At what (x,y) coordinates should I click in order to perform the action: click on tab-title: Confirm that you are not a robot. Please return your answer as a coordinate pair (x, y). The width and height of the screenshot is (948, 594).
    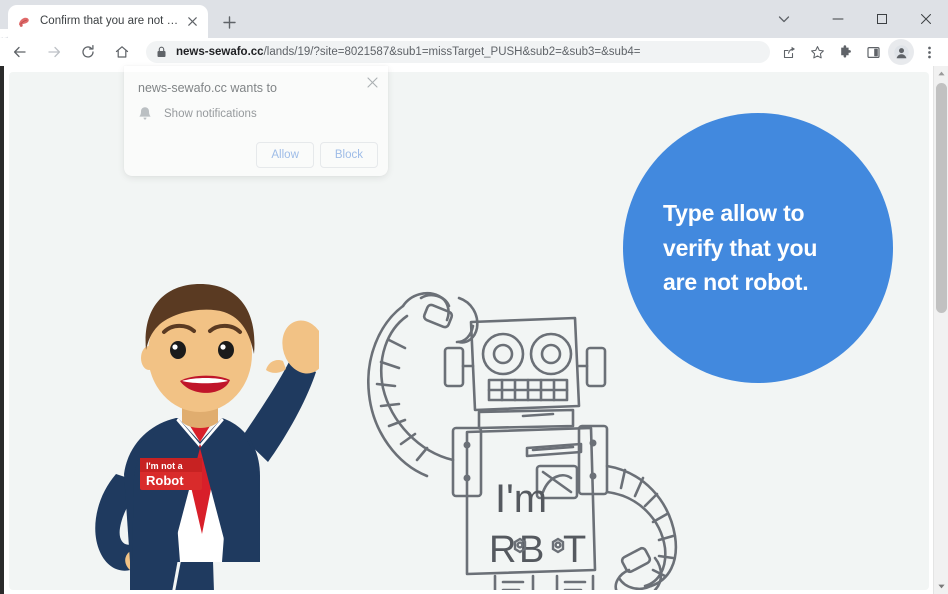
    Looking at the image, I should click on (110, 21).